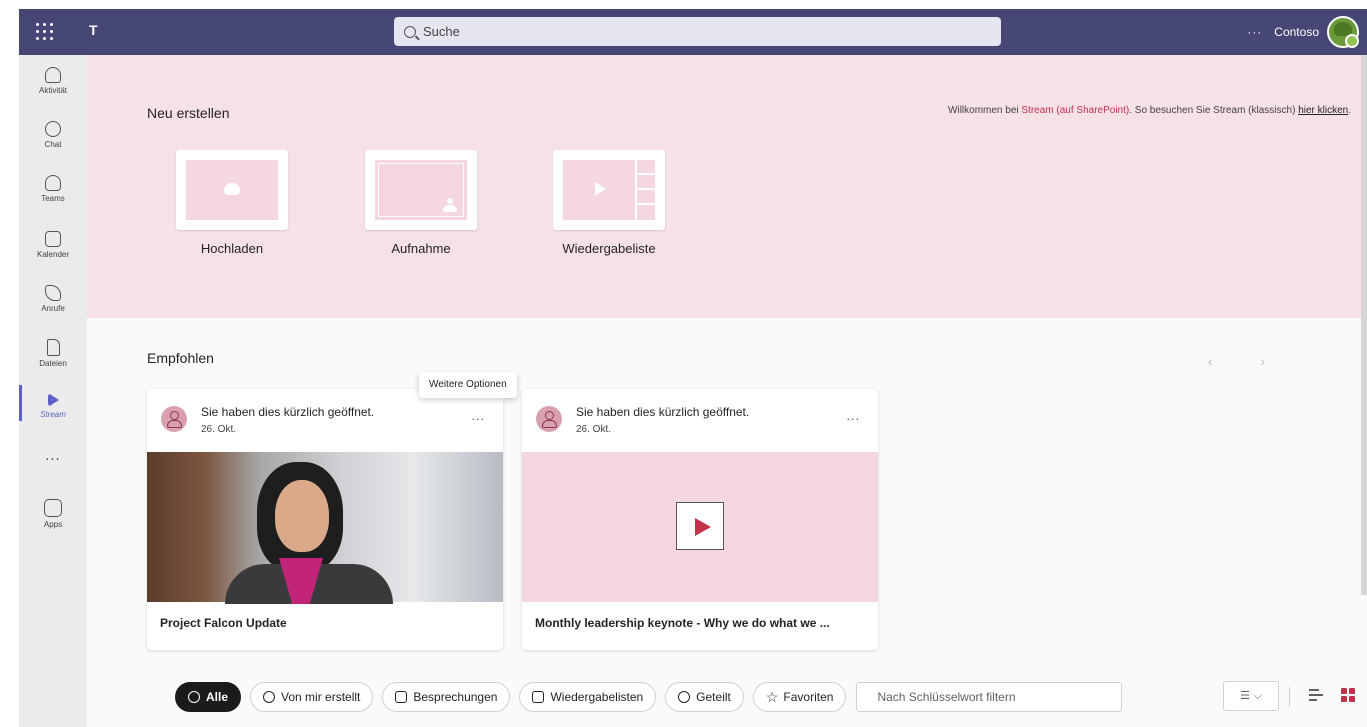  Describe the element at coordinates (410, 31) in the screenshot. I see `search-icon` at that location.